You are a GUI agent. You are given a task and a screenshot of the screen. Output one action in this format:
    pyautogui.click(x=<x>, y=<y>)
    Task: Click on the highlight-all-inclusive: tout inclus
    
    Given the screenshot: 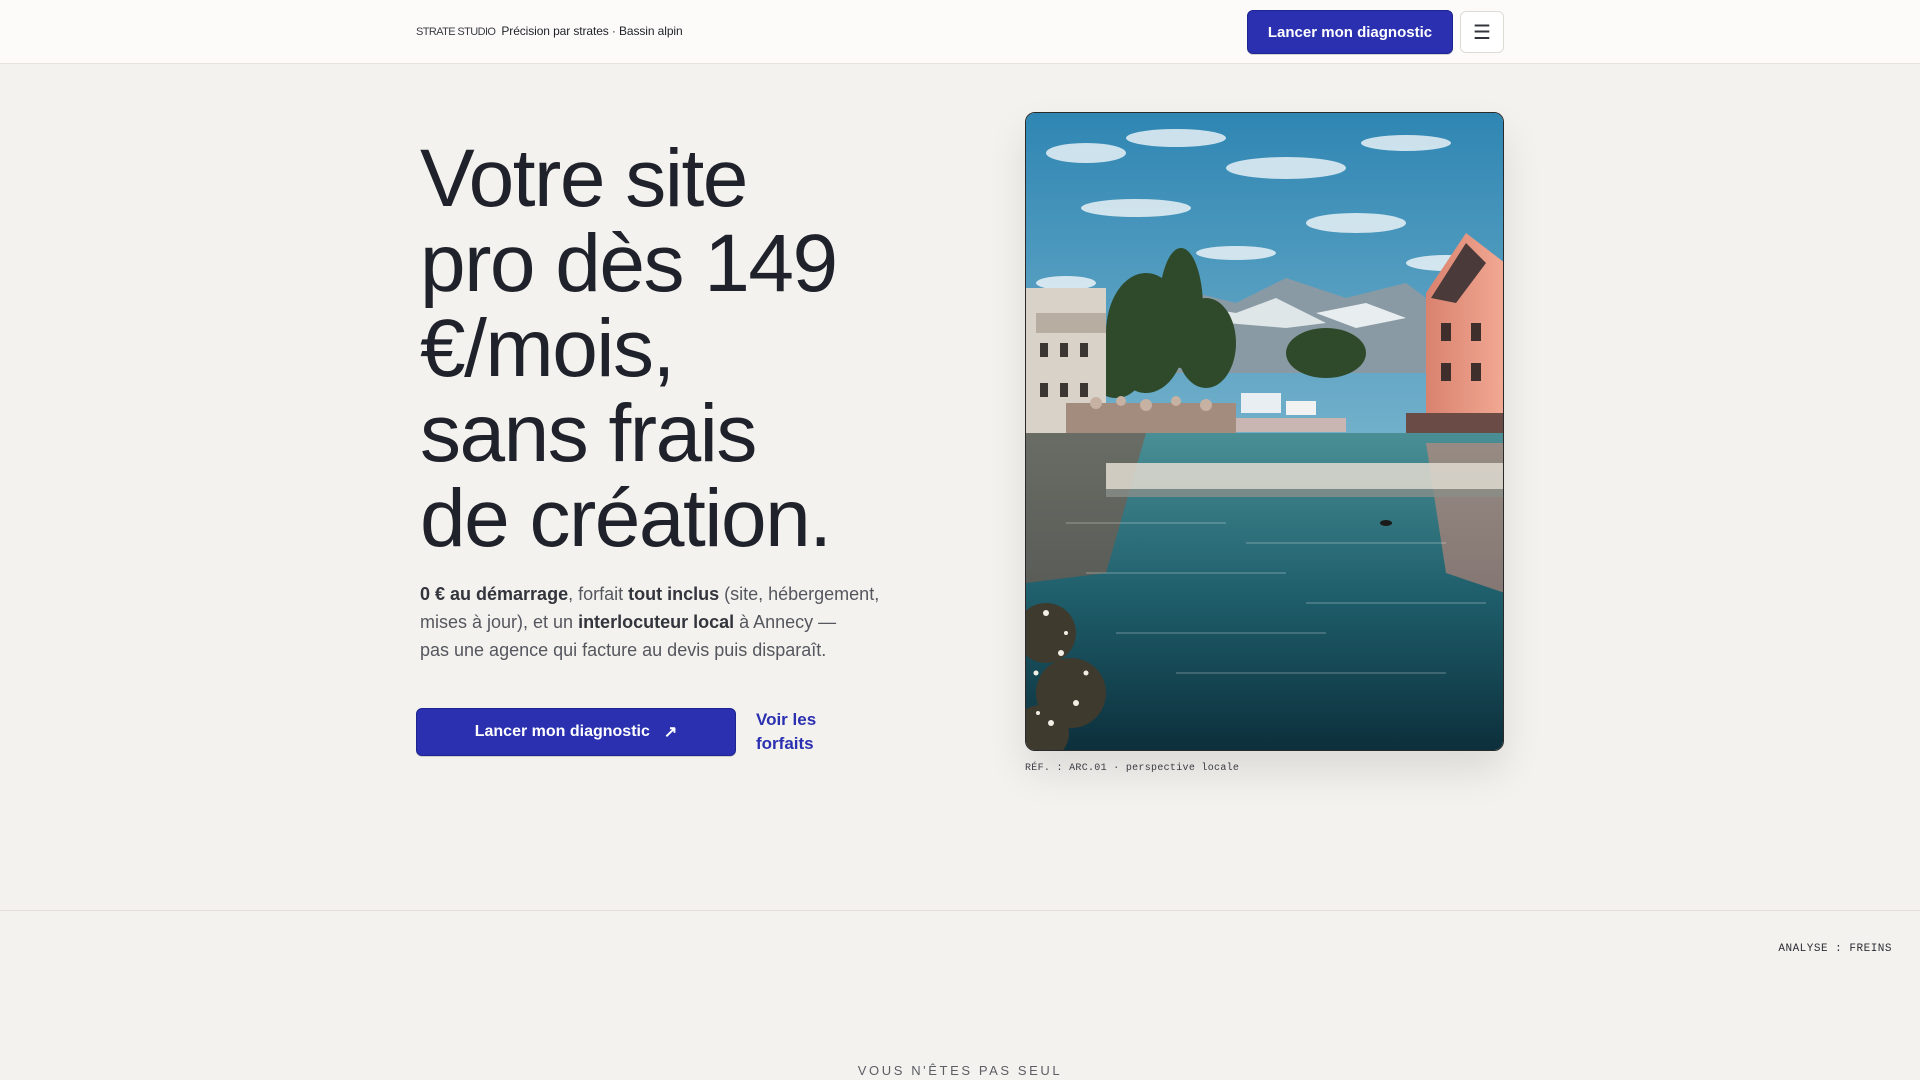 What is the action you would take?
    pyautogui.click(x=674, y=594)
    